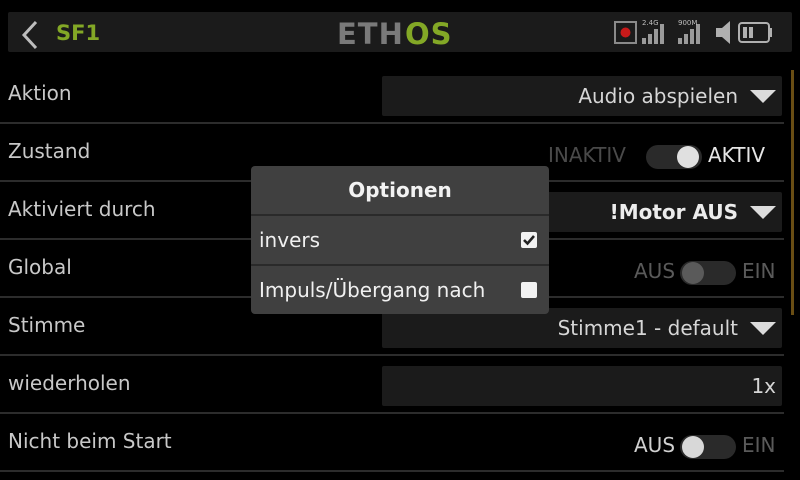 The height and width of the screenshot is (480, 800). What do you see at coordinates (689, 34) in the screenshot?
I see `signal-900m-icon` at bounding box center [689, 34].